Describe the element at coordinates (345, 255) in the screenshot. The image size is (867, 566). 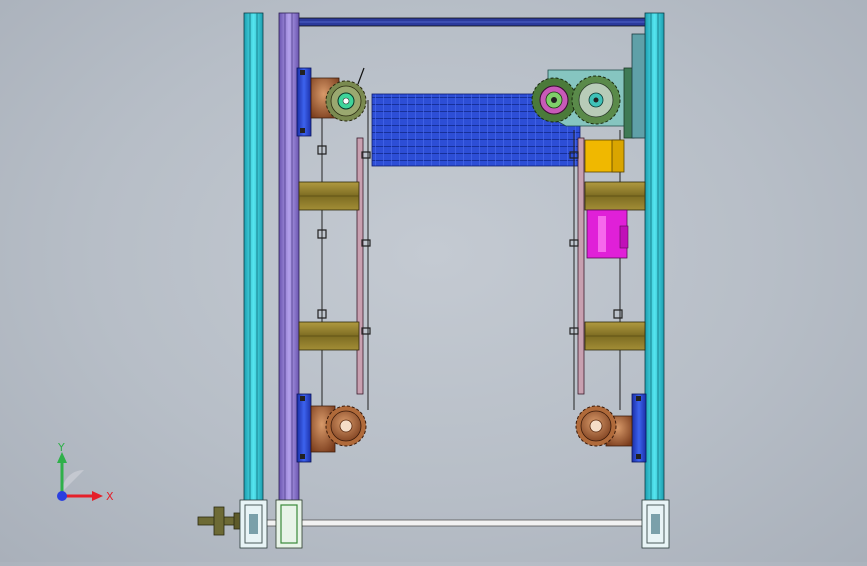
I see `left-chain-guide` at that location.